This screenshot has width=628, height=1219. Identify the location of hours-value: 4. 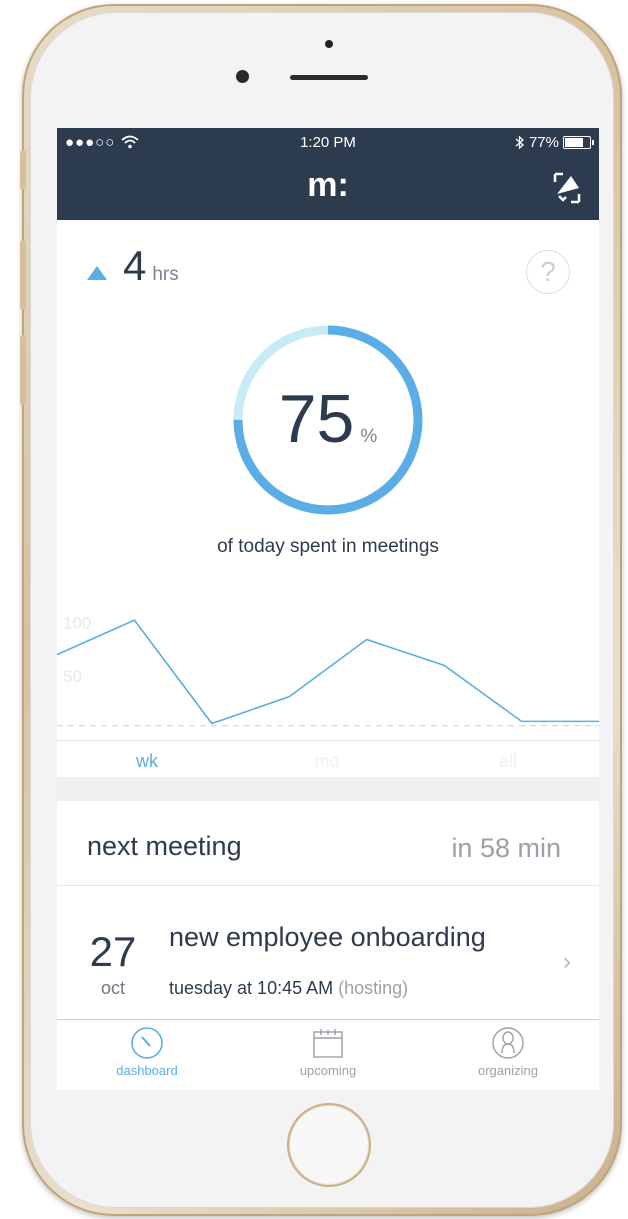
(135, 265).